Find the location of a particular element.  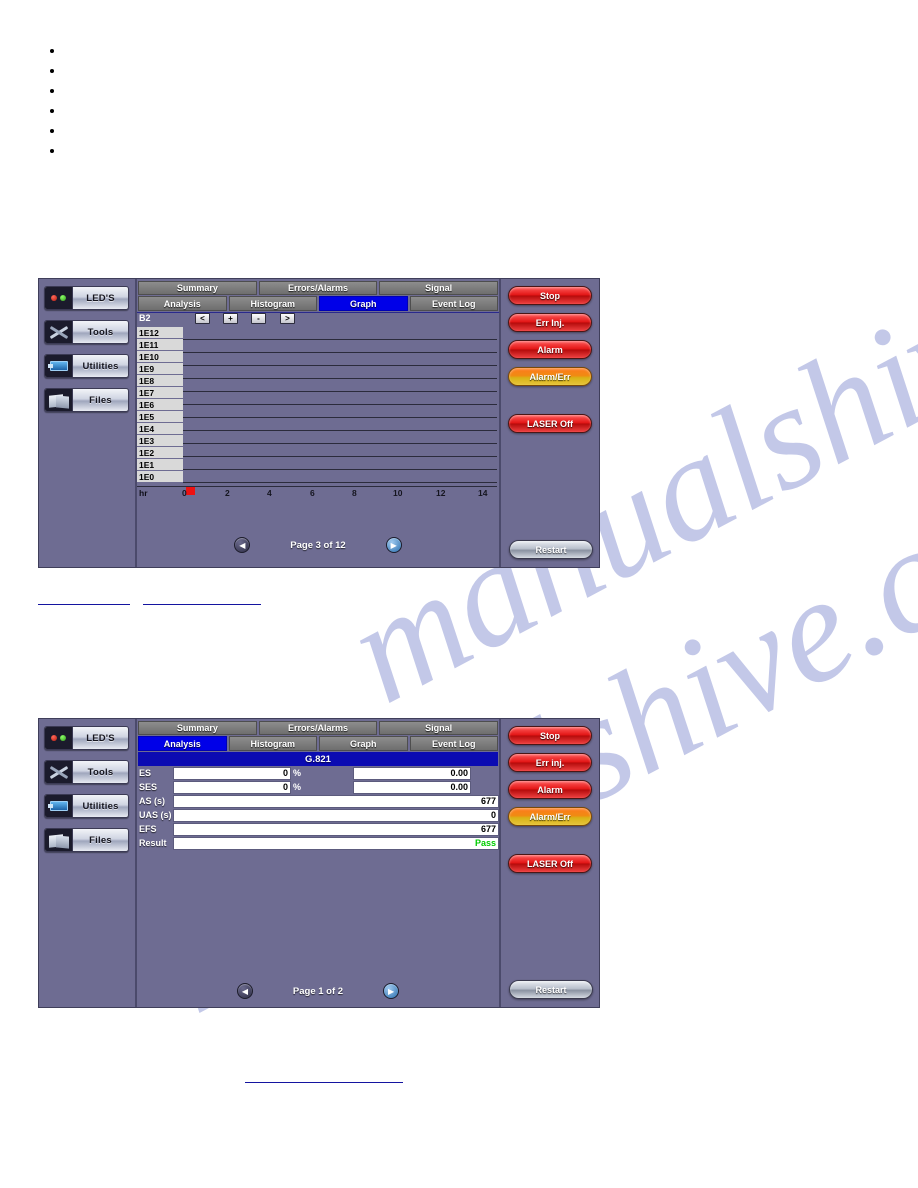

zoom-out-button: - is located at coordinates (258, 318).